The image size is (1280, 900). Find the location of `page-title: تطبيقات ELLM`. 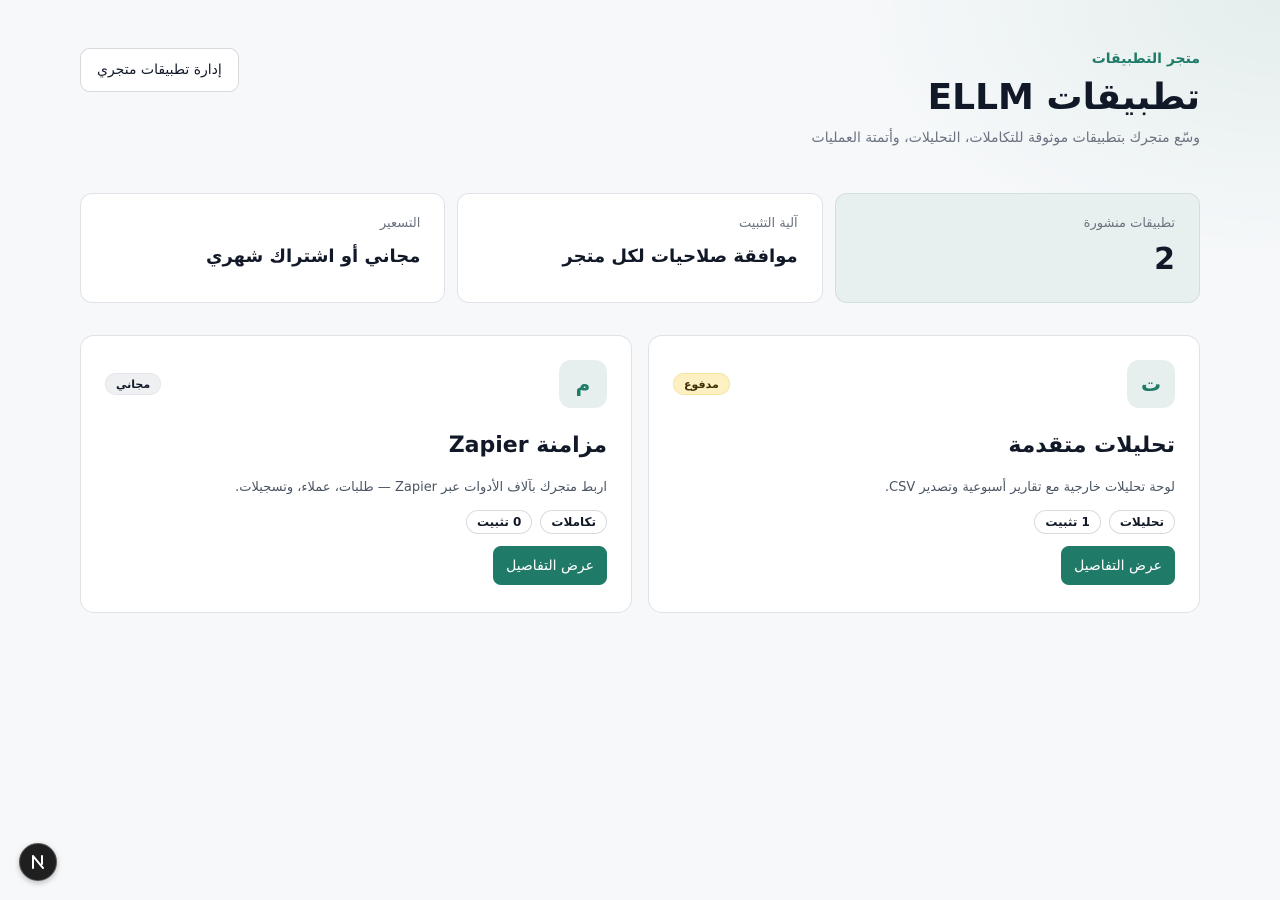

page-title: تطبيقات ELLM is located at coordinates (1063, 97).